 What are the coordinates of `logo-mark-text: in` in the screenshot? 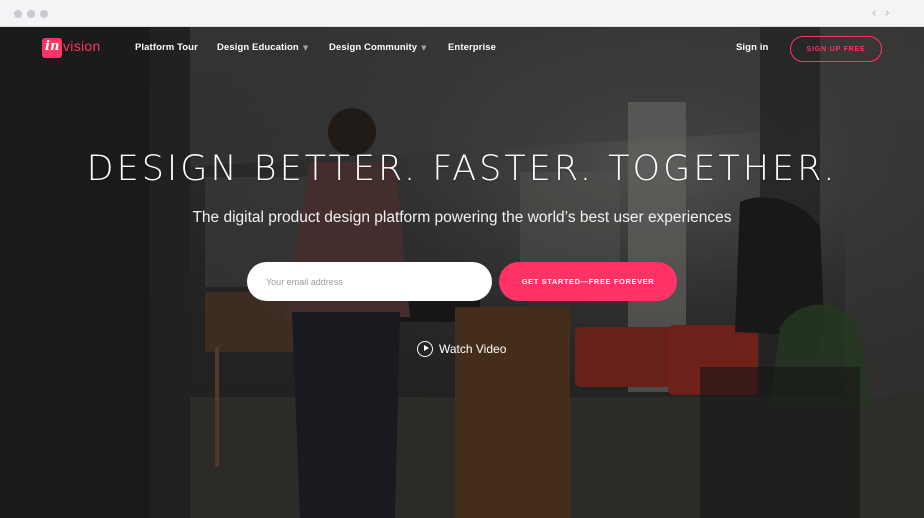 It's located at (52, 46).